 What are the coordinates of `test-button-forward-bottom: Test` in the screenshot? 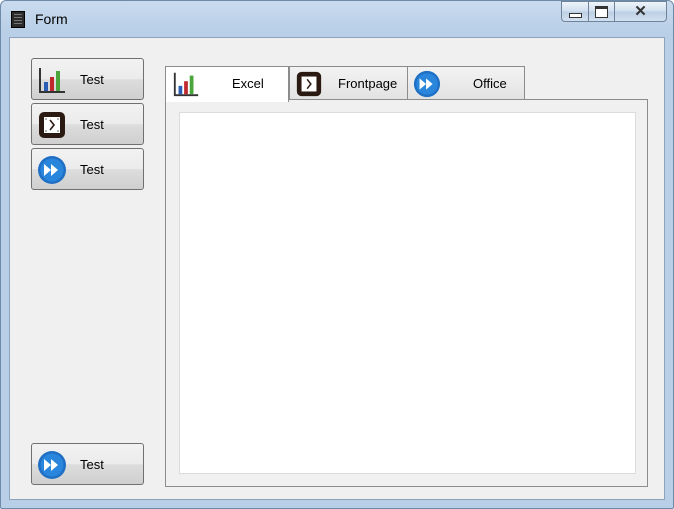 It's located at (87, 464).